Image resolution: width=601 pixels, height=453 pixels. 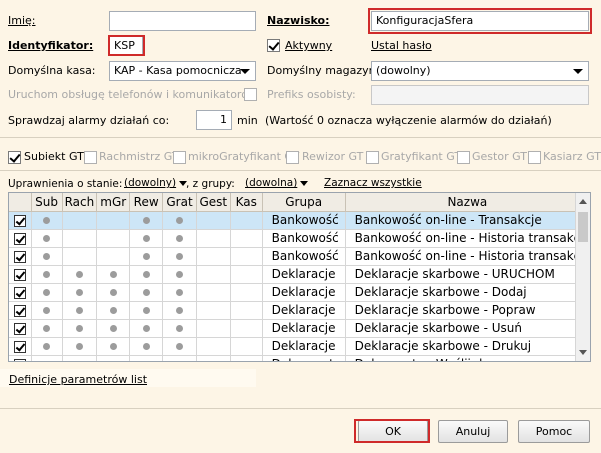 What do you see at coordinates (299, 310) in the screenshot?
I see `table-row: Deklaracje Deklaracje skarbowe - Popraw` at bounding box center [299, 310].